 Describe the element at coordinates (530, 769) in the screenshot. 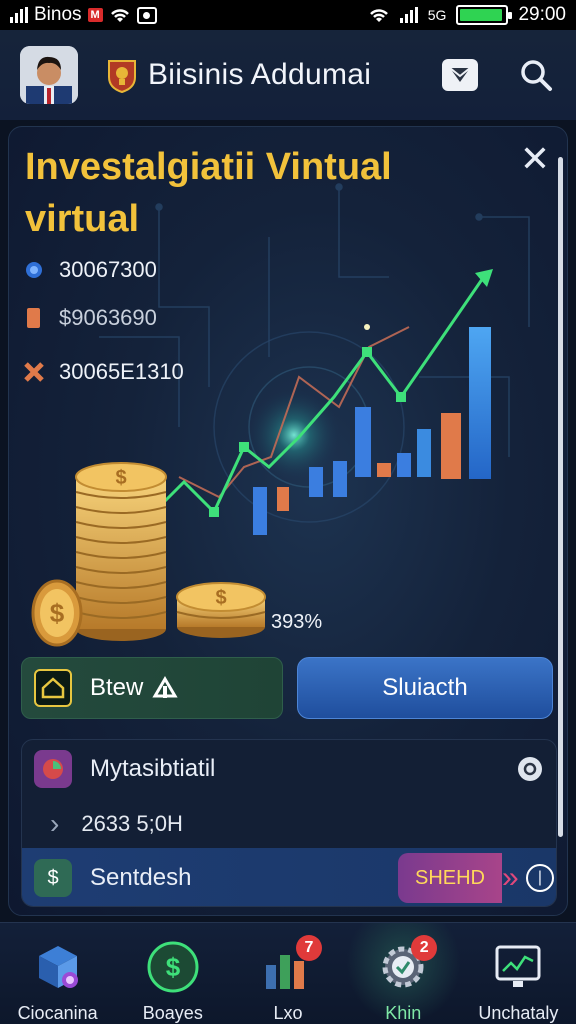

I see `radio-toggle-icon` at that location.